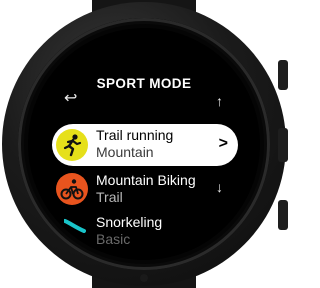  I want to click on sport-subtype: Basic, so click(113, 239).